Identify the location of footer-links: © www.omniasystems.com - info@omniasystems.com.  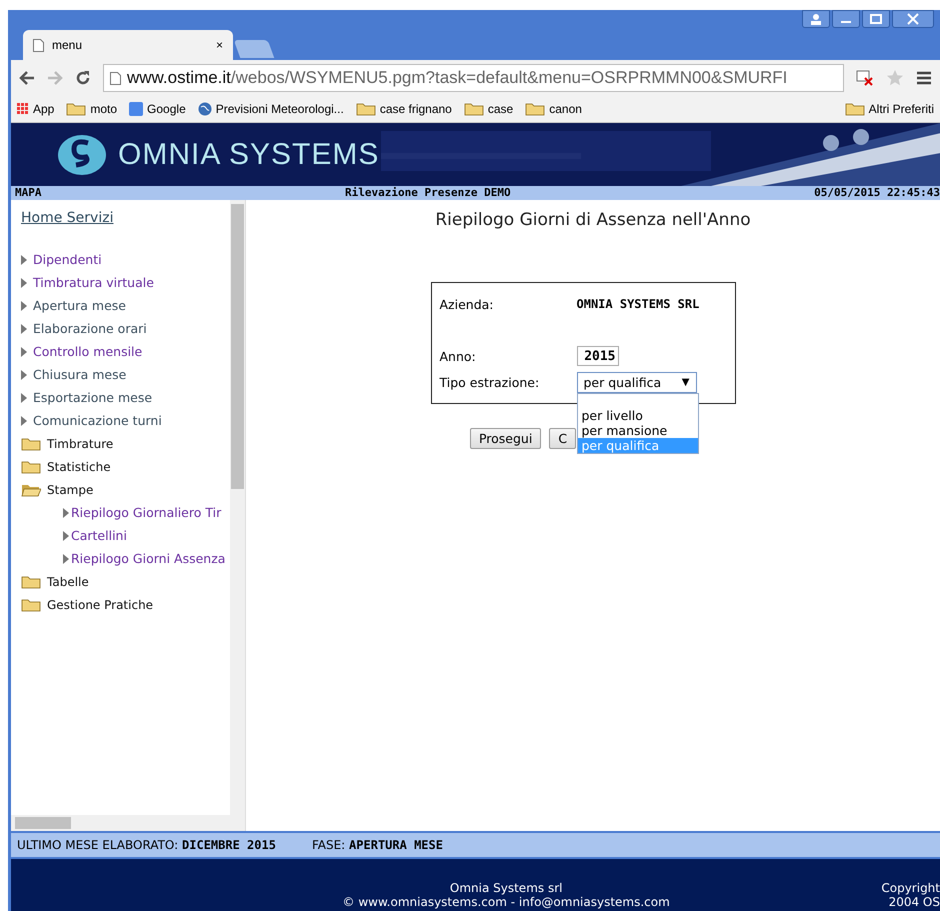
(506, 902).